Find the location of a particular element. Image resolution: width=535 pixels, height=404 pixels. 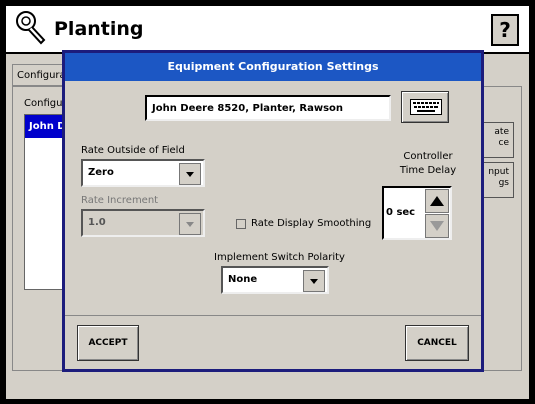

polarity-value: None is located at coordinates (243, 279).